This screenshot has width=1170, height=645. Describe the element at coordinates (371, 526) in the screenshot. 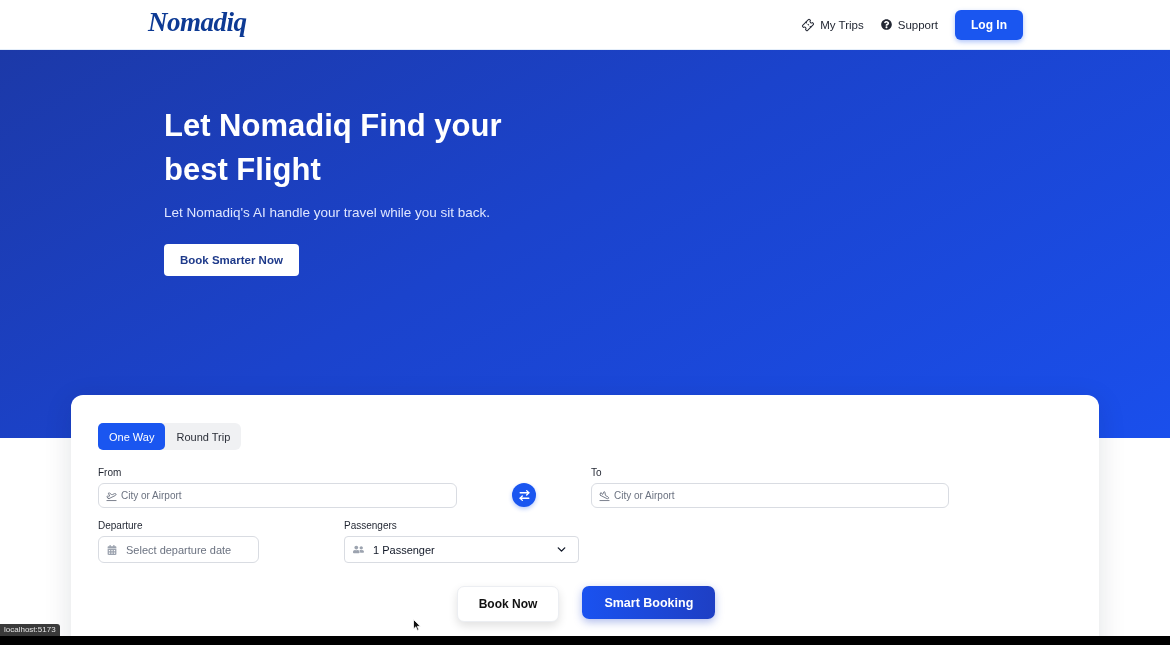

I see `field-label: Passengers` at that location.